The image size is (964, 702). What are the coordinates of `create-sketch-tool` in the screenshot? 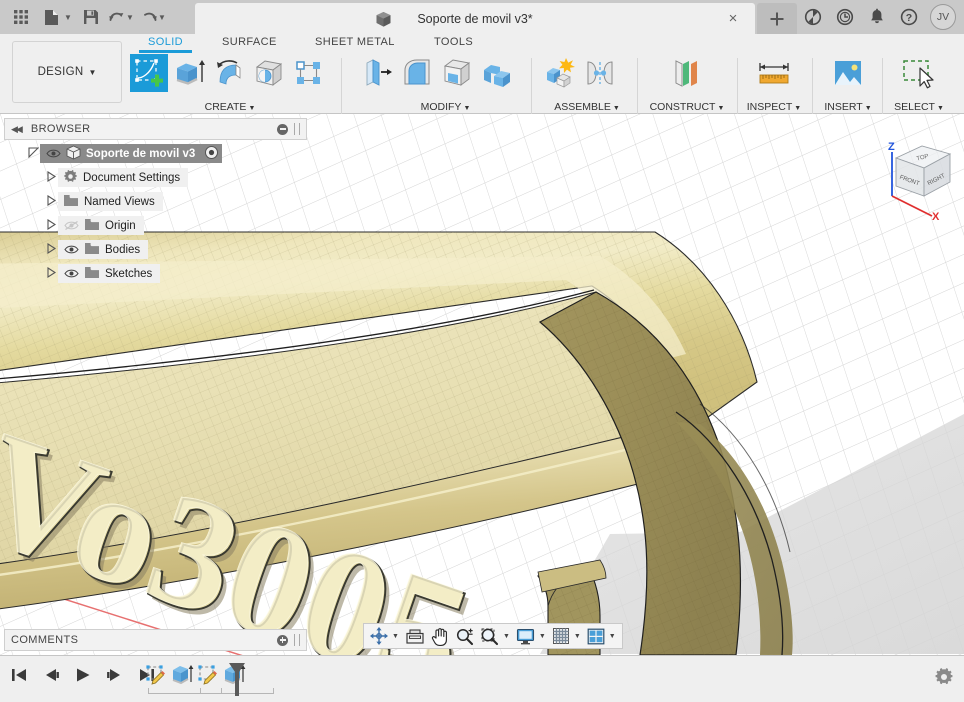 It's located at (149, 73).